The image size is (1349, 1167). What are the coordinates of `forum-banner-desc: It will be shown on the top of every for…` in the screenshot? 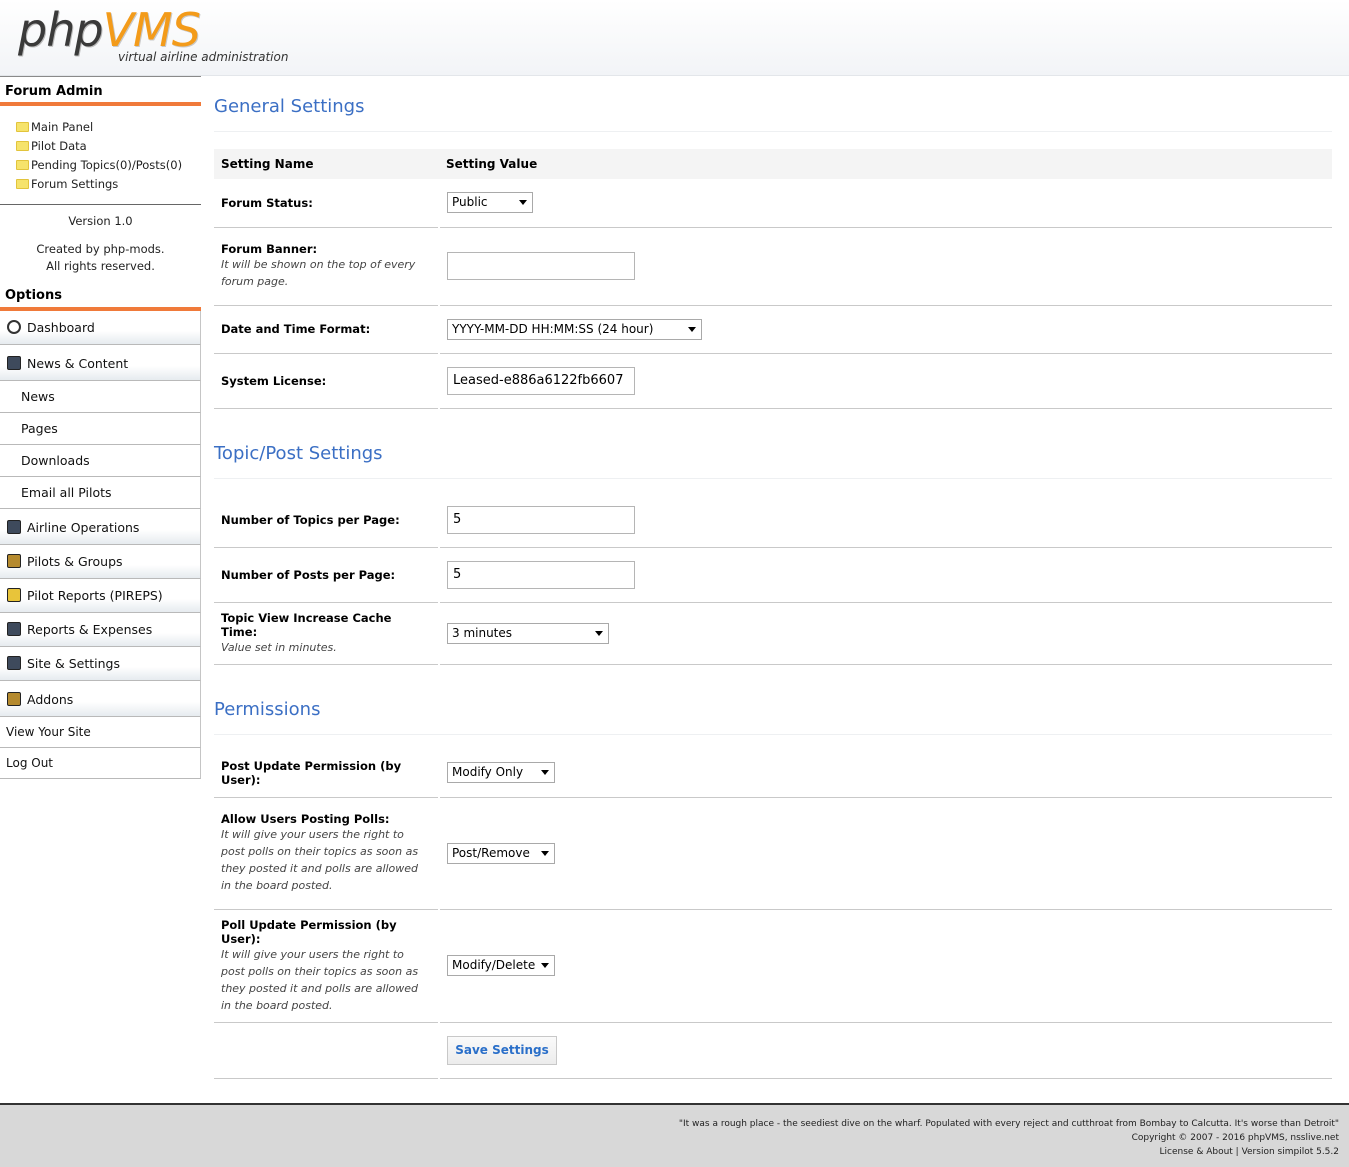 It's located at (318, 273).